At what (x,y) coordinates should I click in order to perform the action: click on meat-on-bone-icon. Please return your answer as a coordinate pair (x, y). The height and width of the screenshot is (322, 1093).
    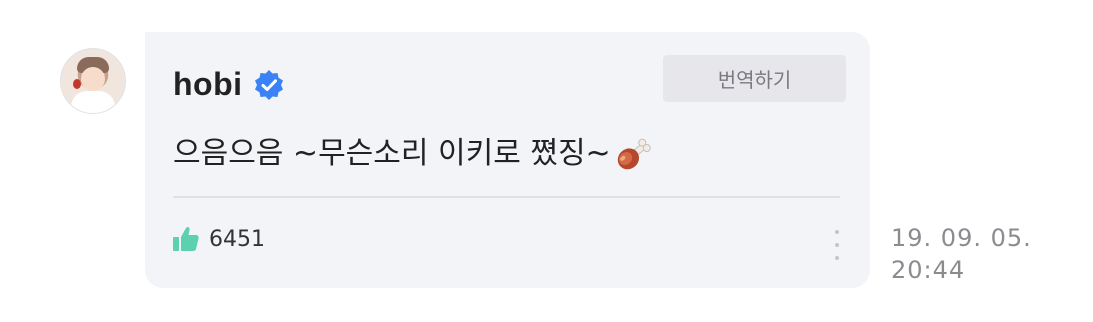
    Looking at the image, I should click on (634, 153).